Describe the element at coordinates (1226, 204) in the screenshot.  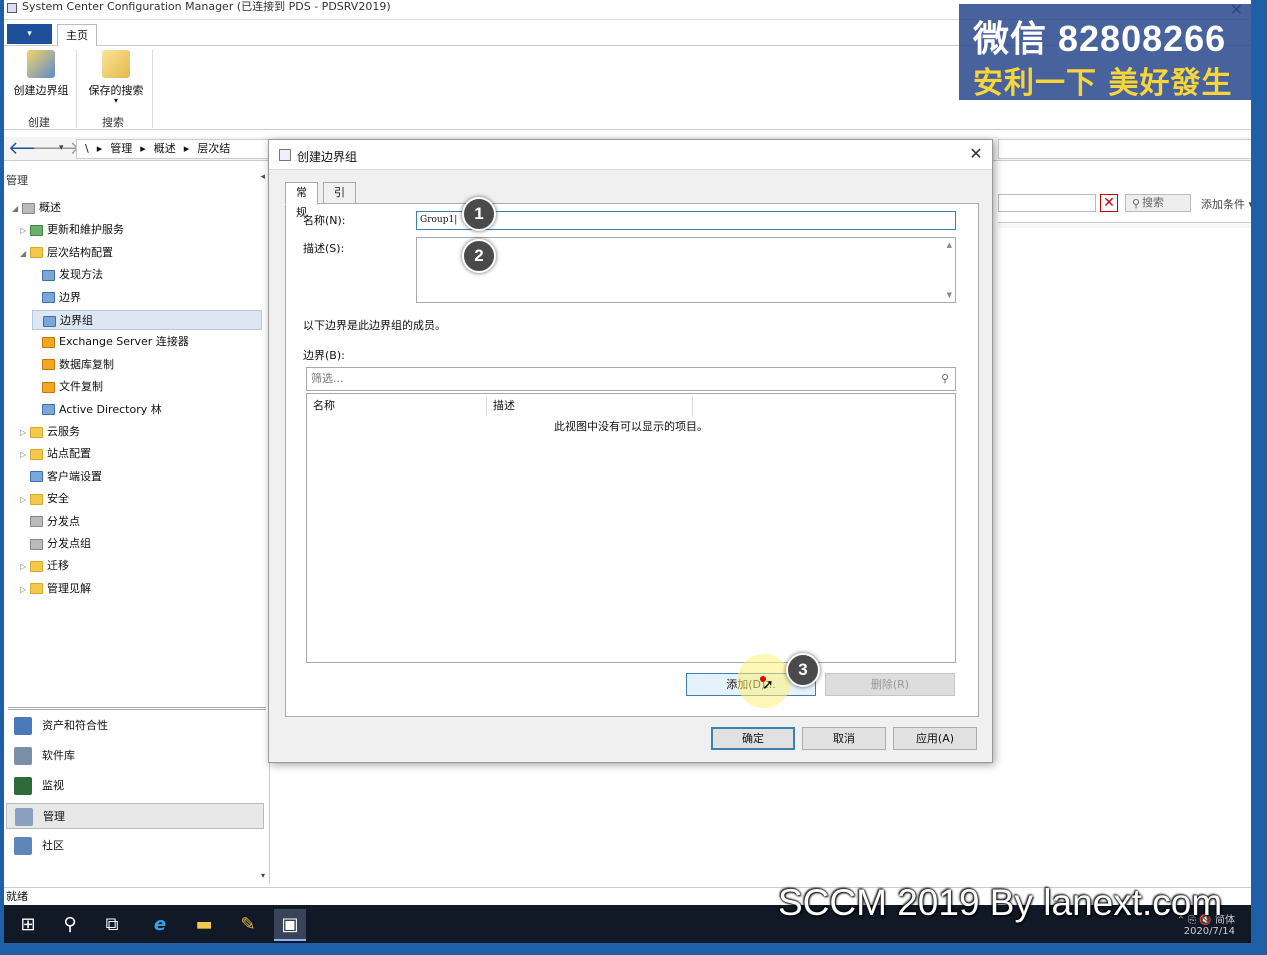
I see `add-criteria-button: 添加条件 ▾` at that location.